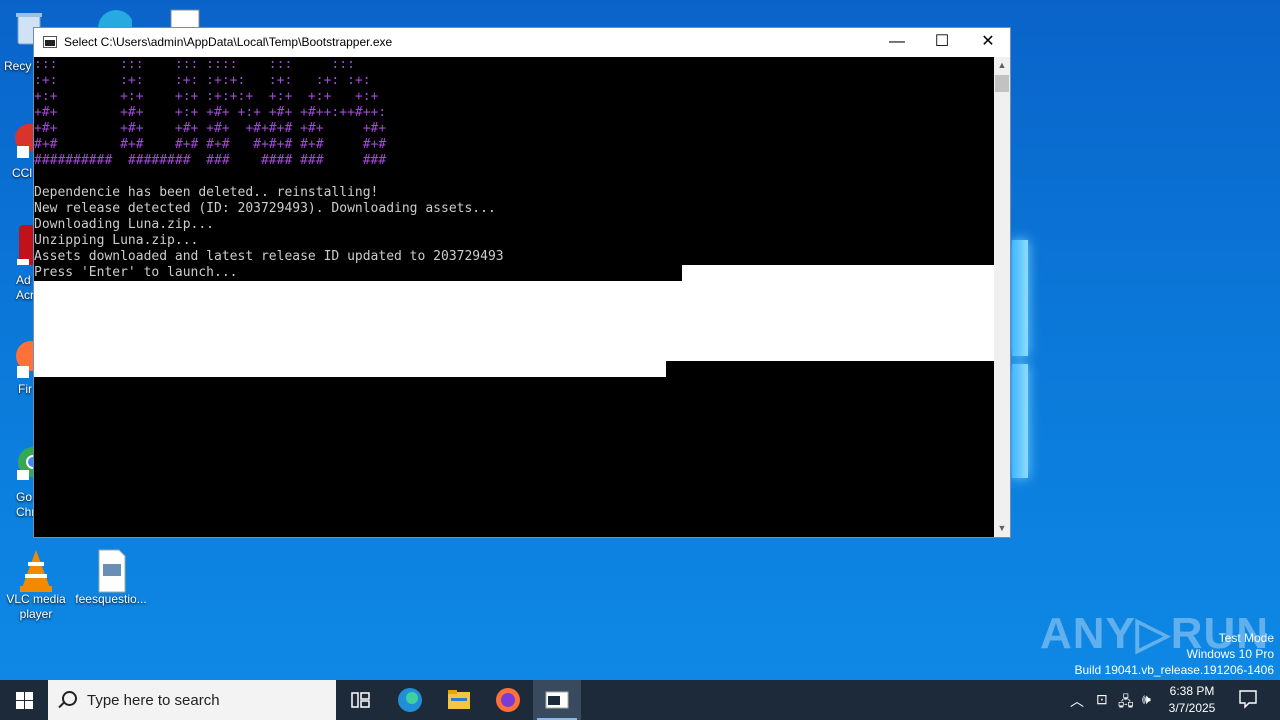  Describe the element at coordinates (1002, 65) in the screenshot. I see `scroll-up-arrow-icon: ▲` at that location.